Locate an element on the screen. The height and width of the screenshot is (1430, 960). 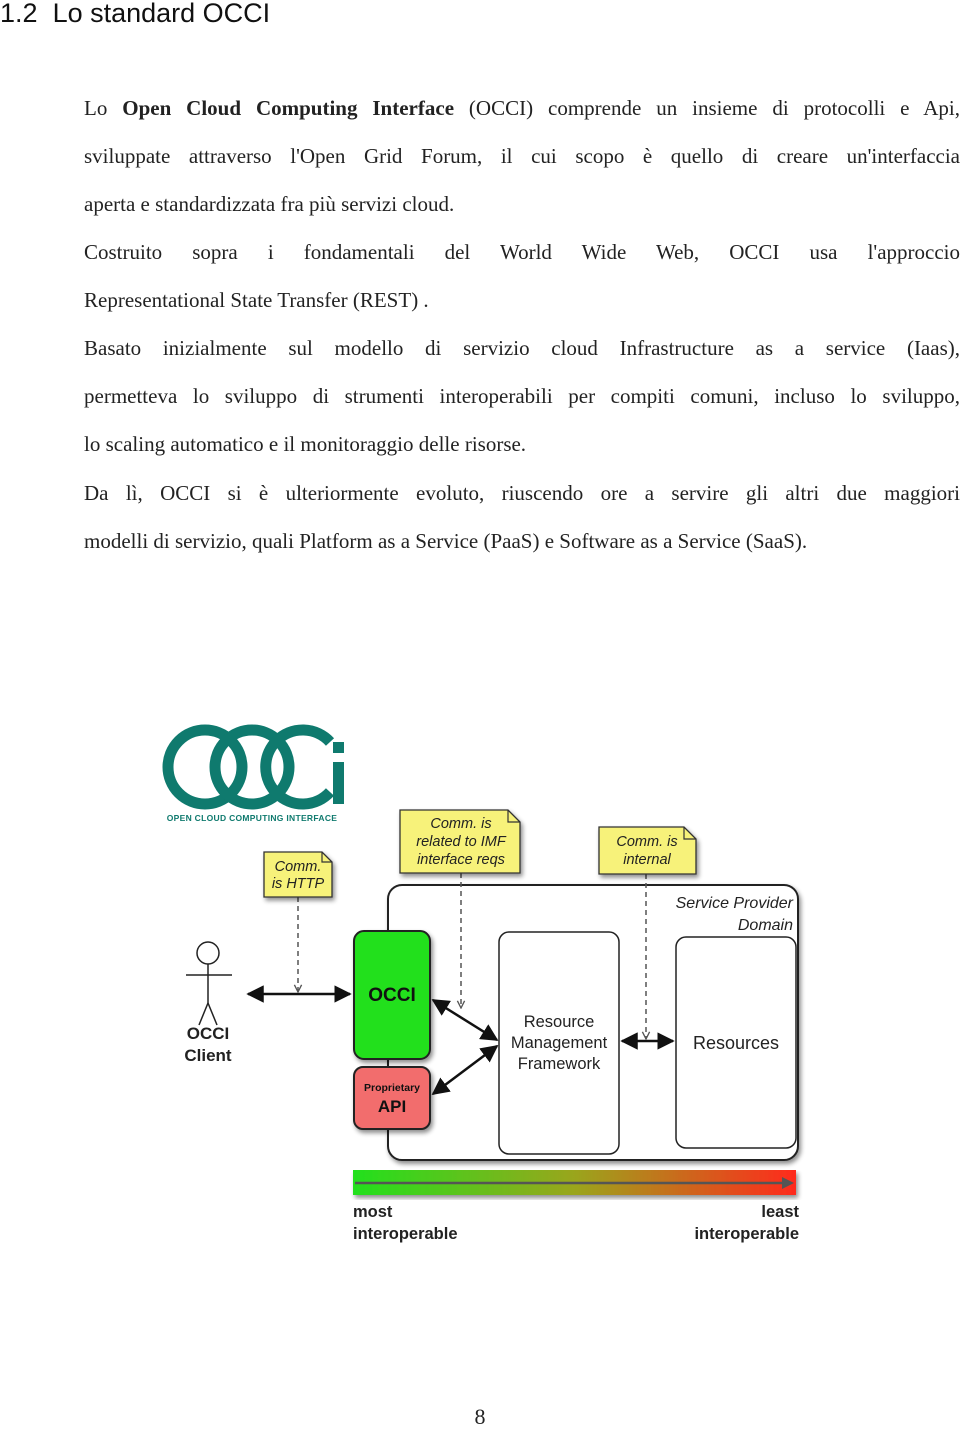
note-http: Comm. is HTTP is located at coordinates (298, 874).